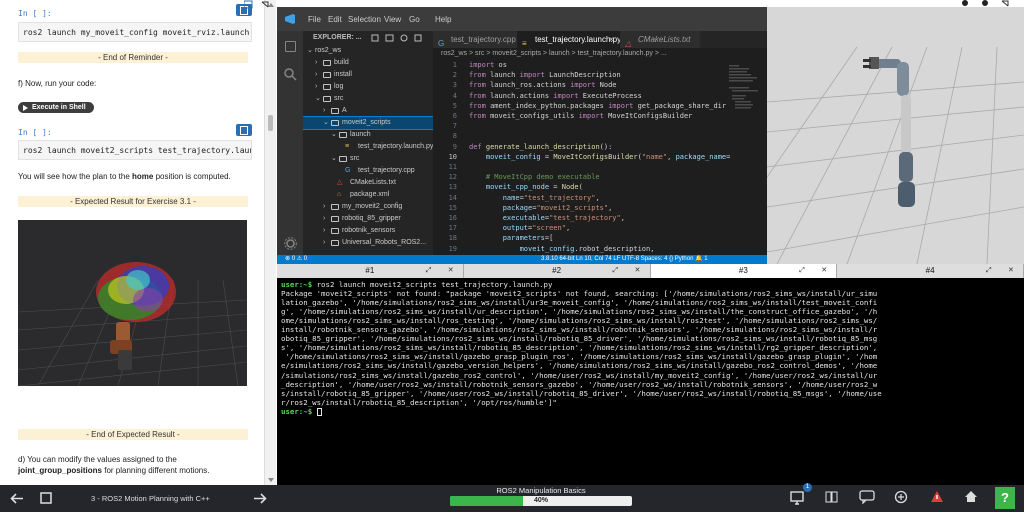 This screenshot has height=512, width=1024. I want to click on notebook-scrollbar, so click(270, 242).